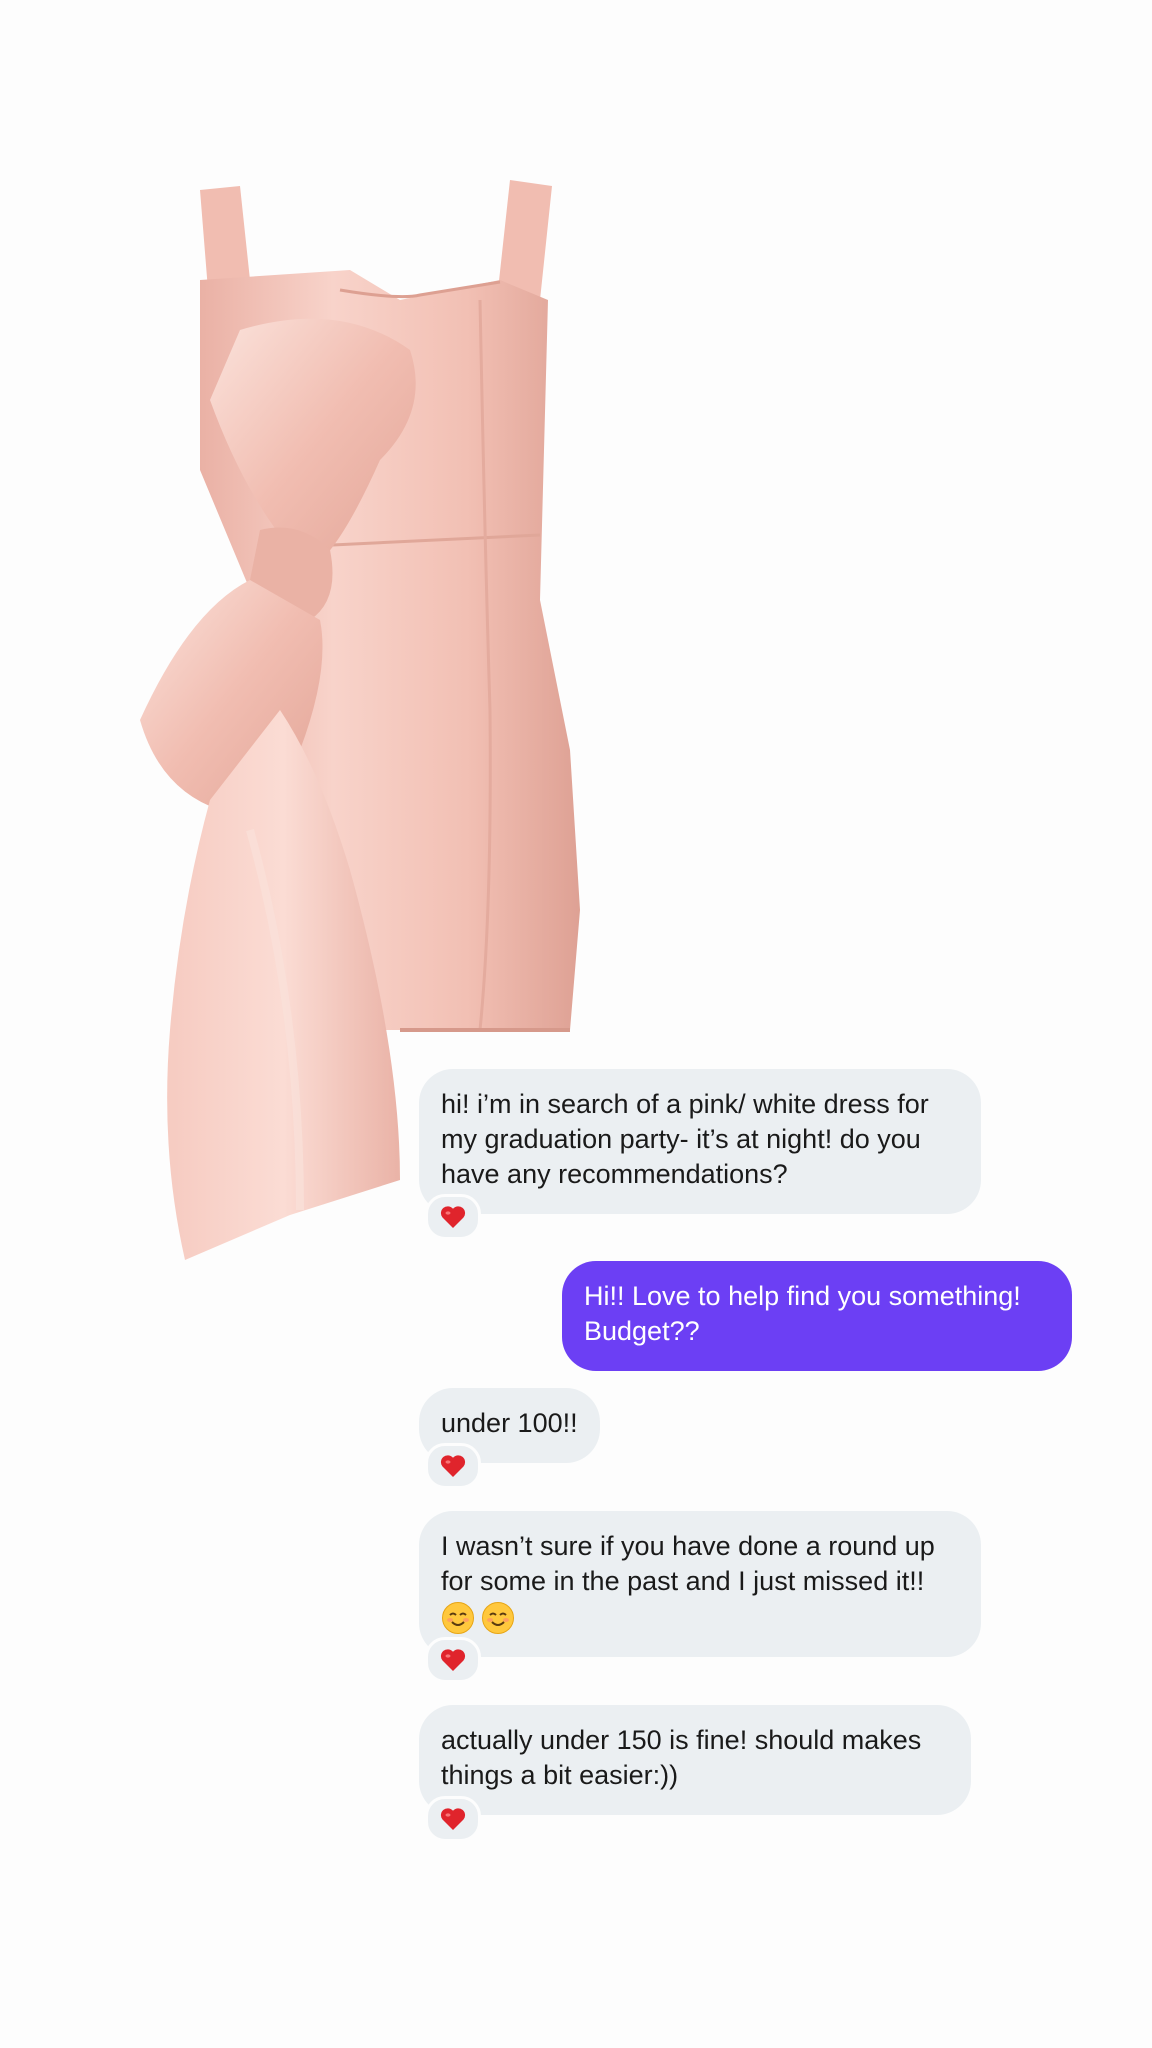  What do you see at coordinates (509, 1423) in the screenshot?
I see `message-text: under 100!!` at bounding box center [509, 1423].